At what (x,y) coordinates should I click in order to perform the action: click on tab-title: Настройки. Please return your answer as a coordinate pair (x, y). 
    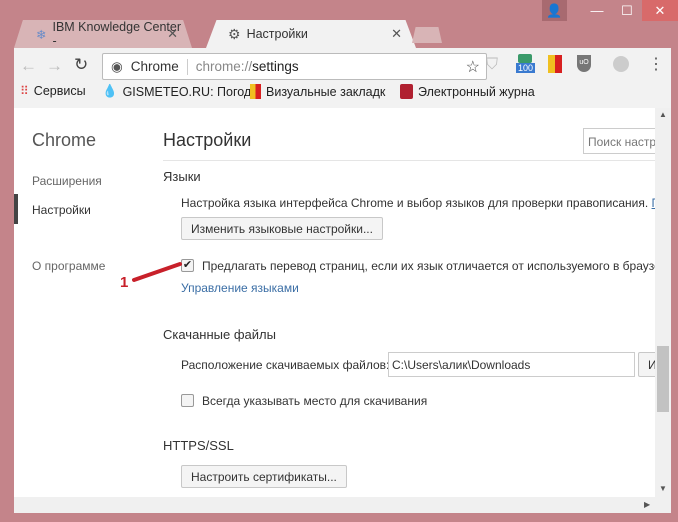
    Looking at the image, I should click on (277, 34).